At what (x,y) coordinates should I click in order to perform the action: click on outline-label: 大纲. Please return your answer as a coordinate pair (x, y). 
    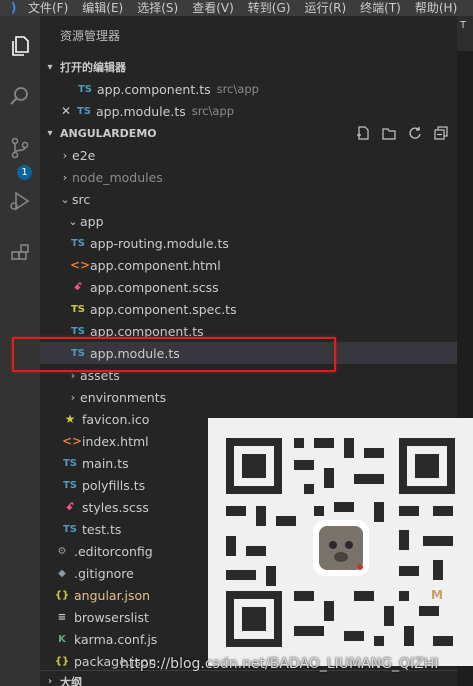
    Looking at the image, I should click on (71, 680).